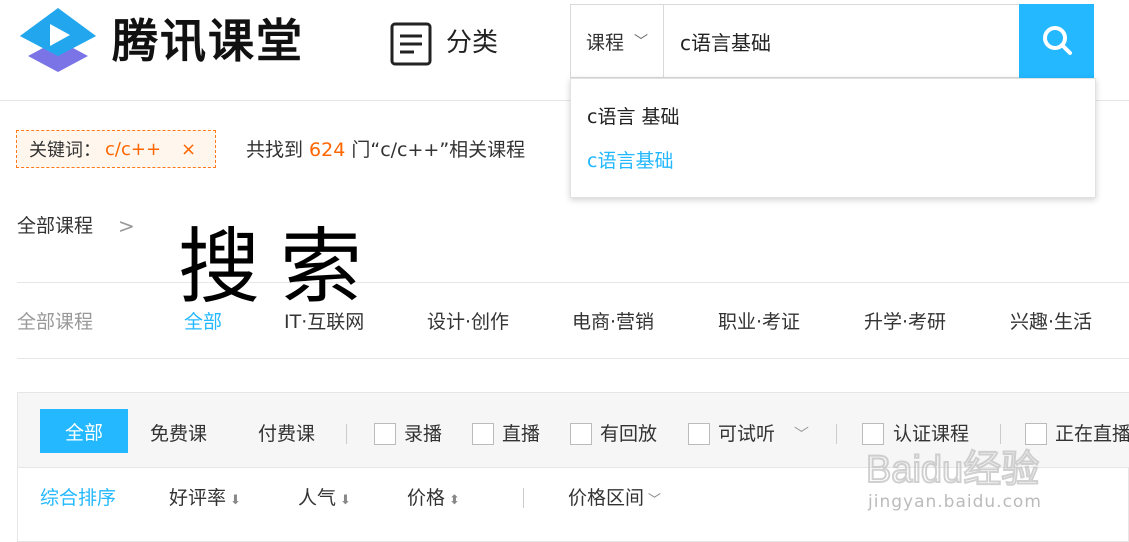 The width and height of the screenshot is (1129, 542). I want to click on sort-price-label: 价格, so click(426, 498).